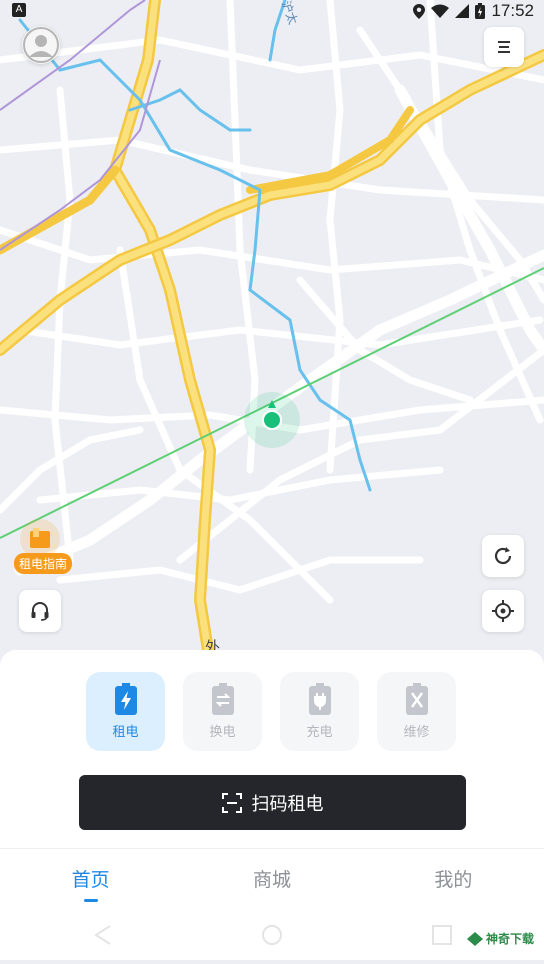  I want to click on refresh-icon, so click(503, 556).